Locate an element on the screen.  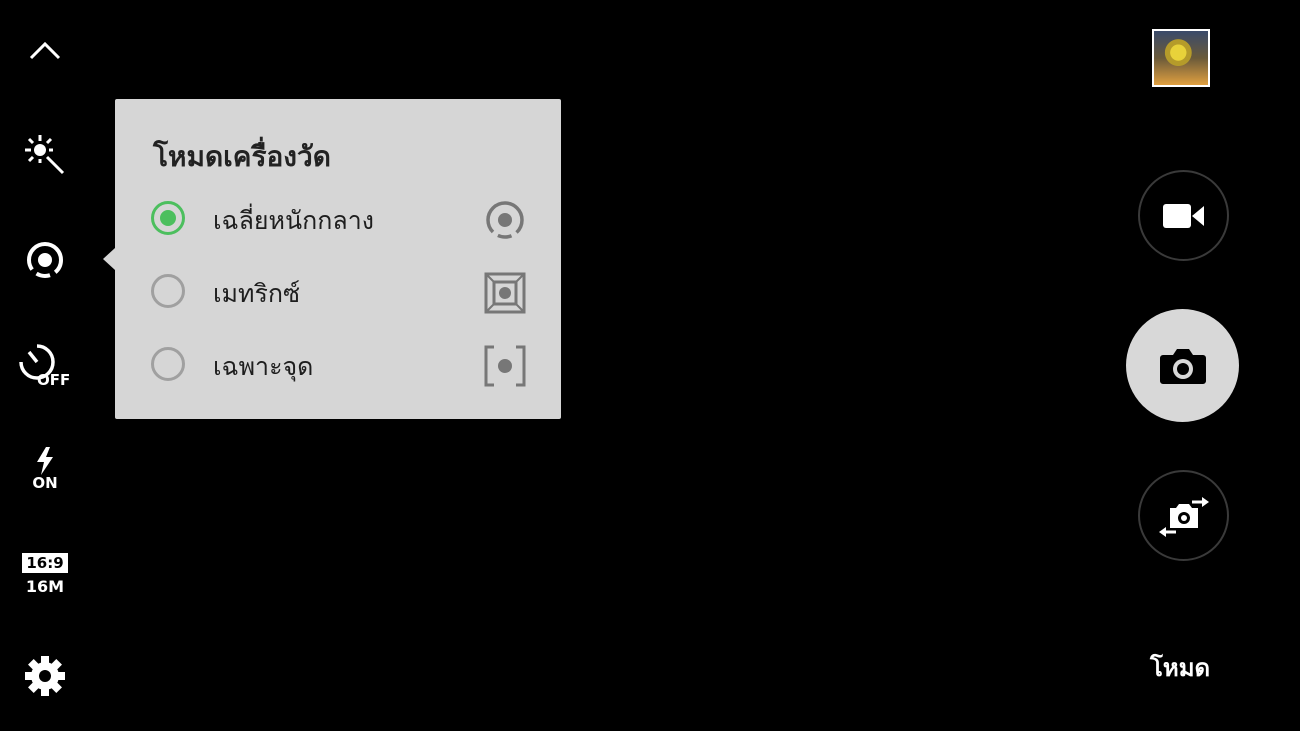
record-video-button is located at coordinates (1183, 215).